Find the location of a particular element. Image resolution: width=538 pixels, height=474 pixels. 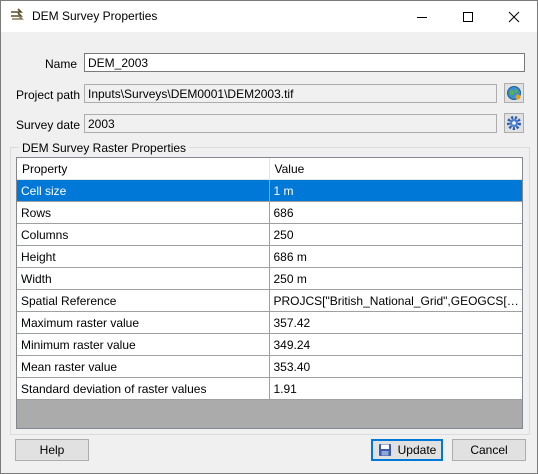

window-title: DEM Survey Properties is located at coordinates (95, 16).